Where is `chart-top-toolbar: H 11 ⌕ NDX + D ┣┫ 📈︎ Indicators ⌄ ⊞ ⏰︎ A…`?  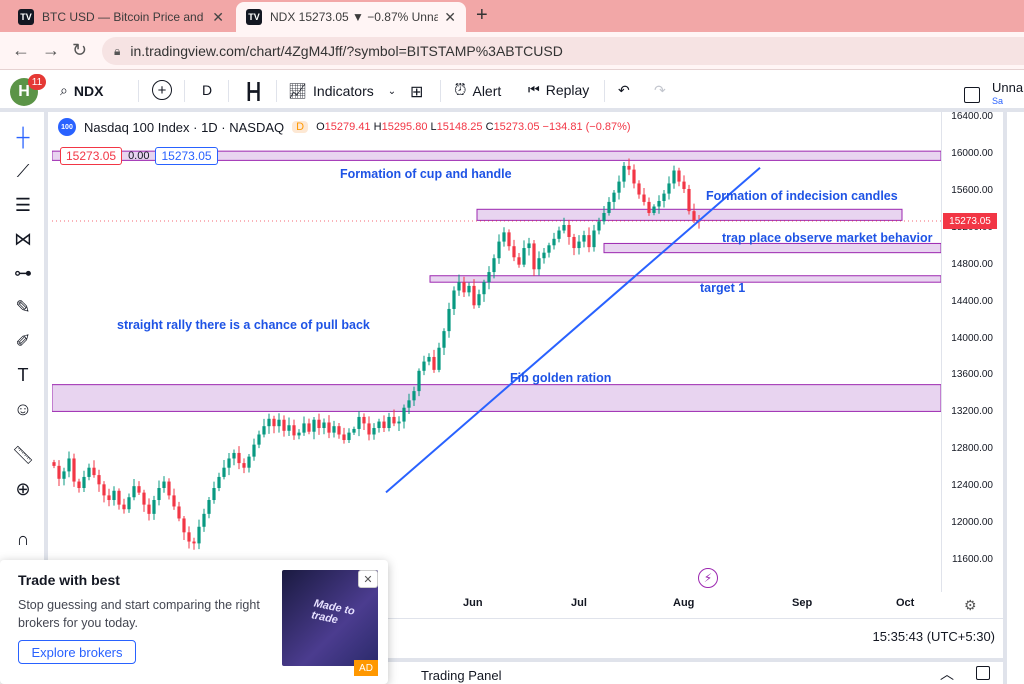 chart-top-toolbar: H 11 ⌕ NDX + D ┣┫ 📈︎ Indicators ⌄ ⊞ ⏰︎ A… is located at coordinates (512, 91).